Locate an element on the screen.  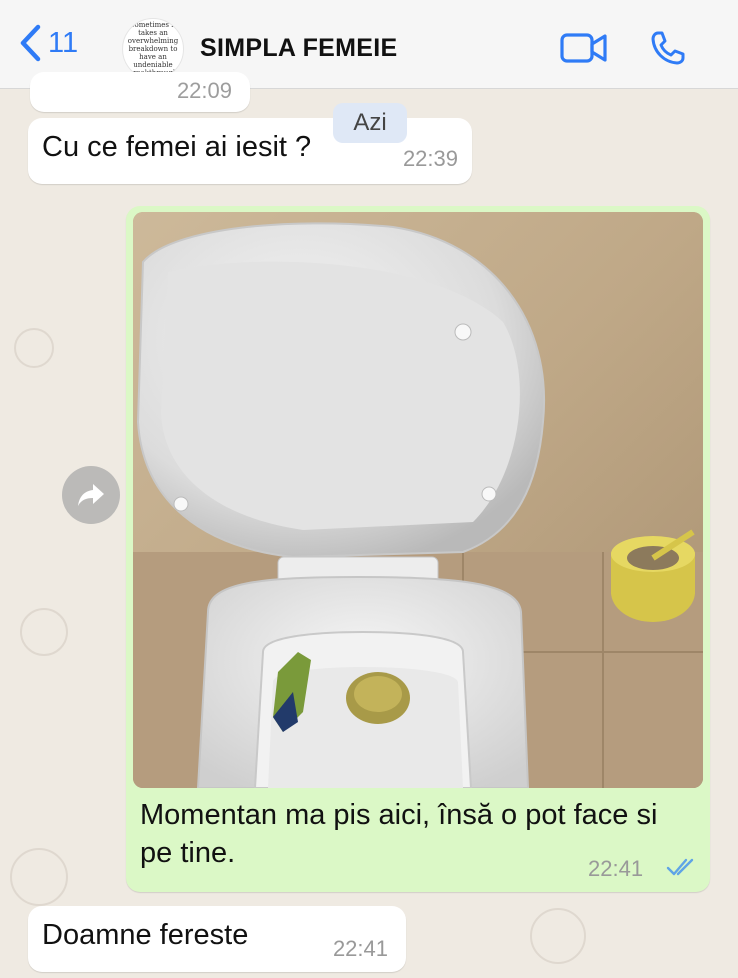
video-call-button is located at coordinates (584, 50).